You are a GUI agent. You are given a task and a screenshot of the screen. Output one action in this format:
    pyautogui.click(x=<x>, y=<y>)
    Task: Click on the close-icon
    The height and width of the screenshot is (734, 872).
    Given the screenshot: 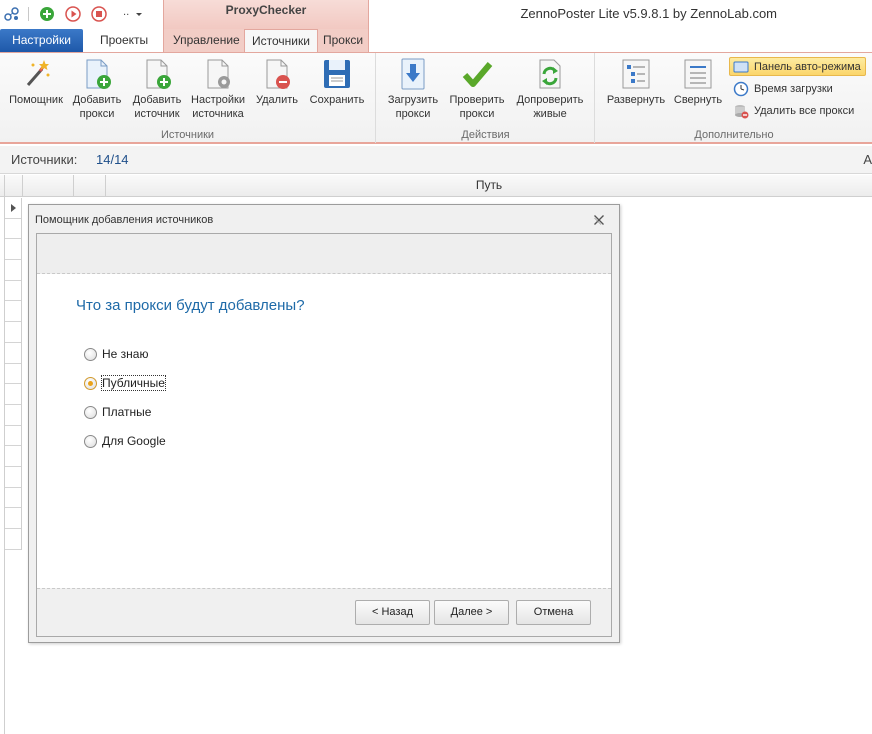 What is the action you would take?
    pyautogui.click(x=599, y=220)
    